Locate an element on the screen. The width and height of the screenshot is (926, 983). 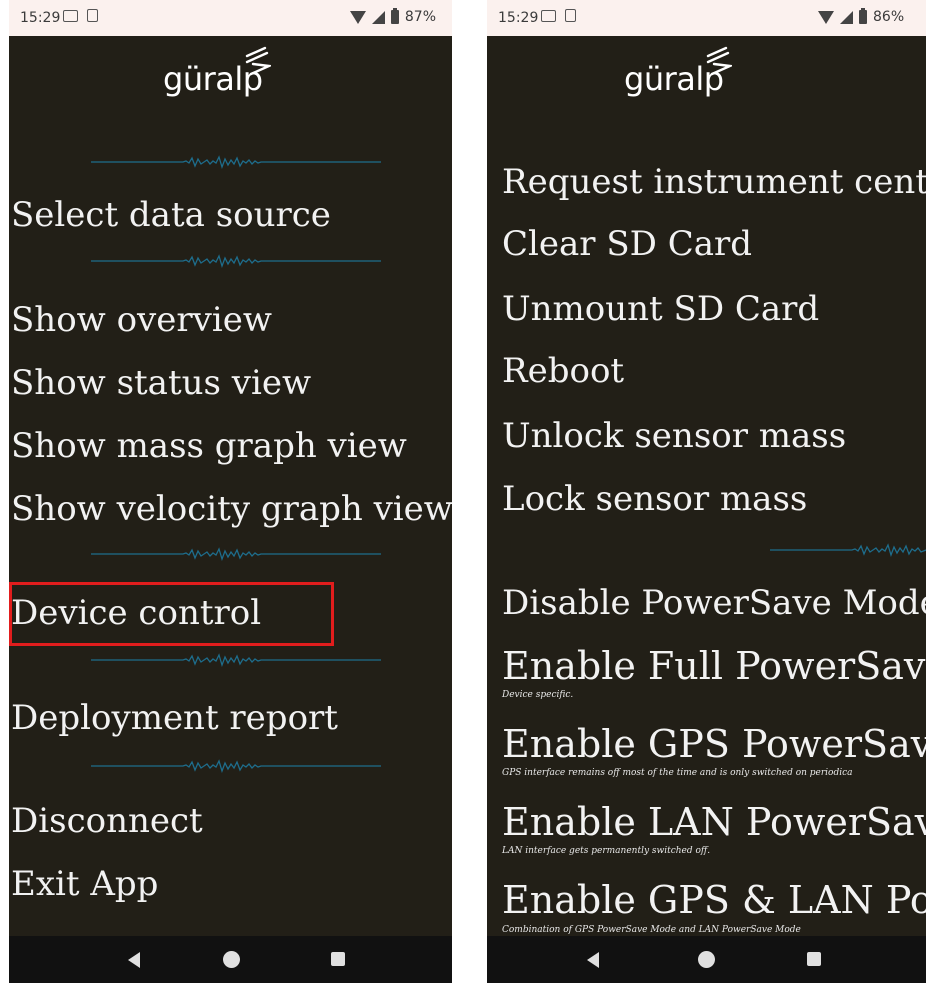
unlock-sensor-mass-item: Unlock sensor mass is located at coordinates (674, 436).